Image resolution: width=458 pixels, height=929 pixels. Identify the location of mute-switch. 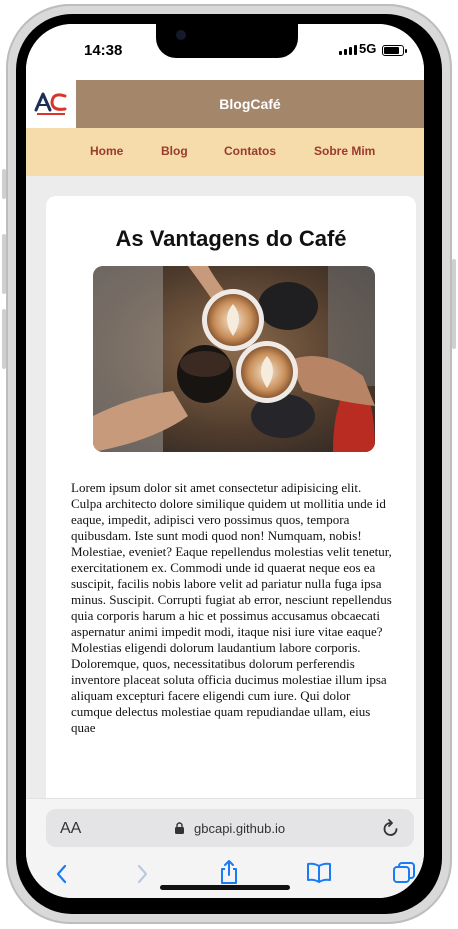
(4, 184).